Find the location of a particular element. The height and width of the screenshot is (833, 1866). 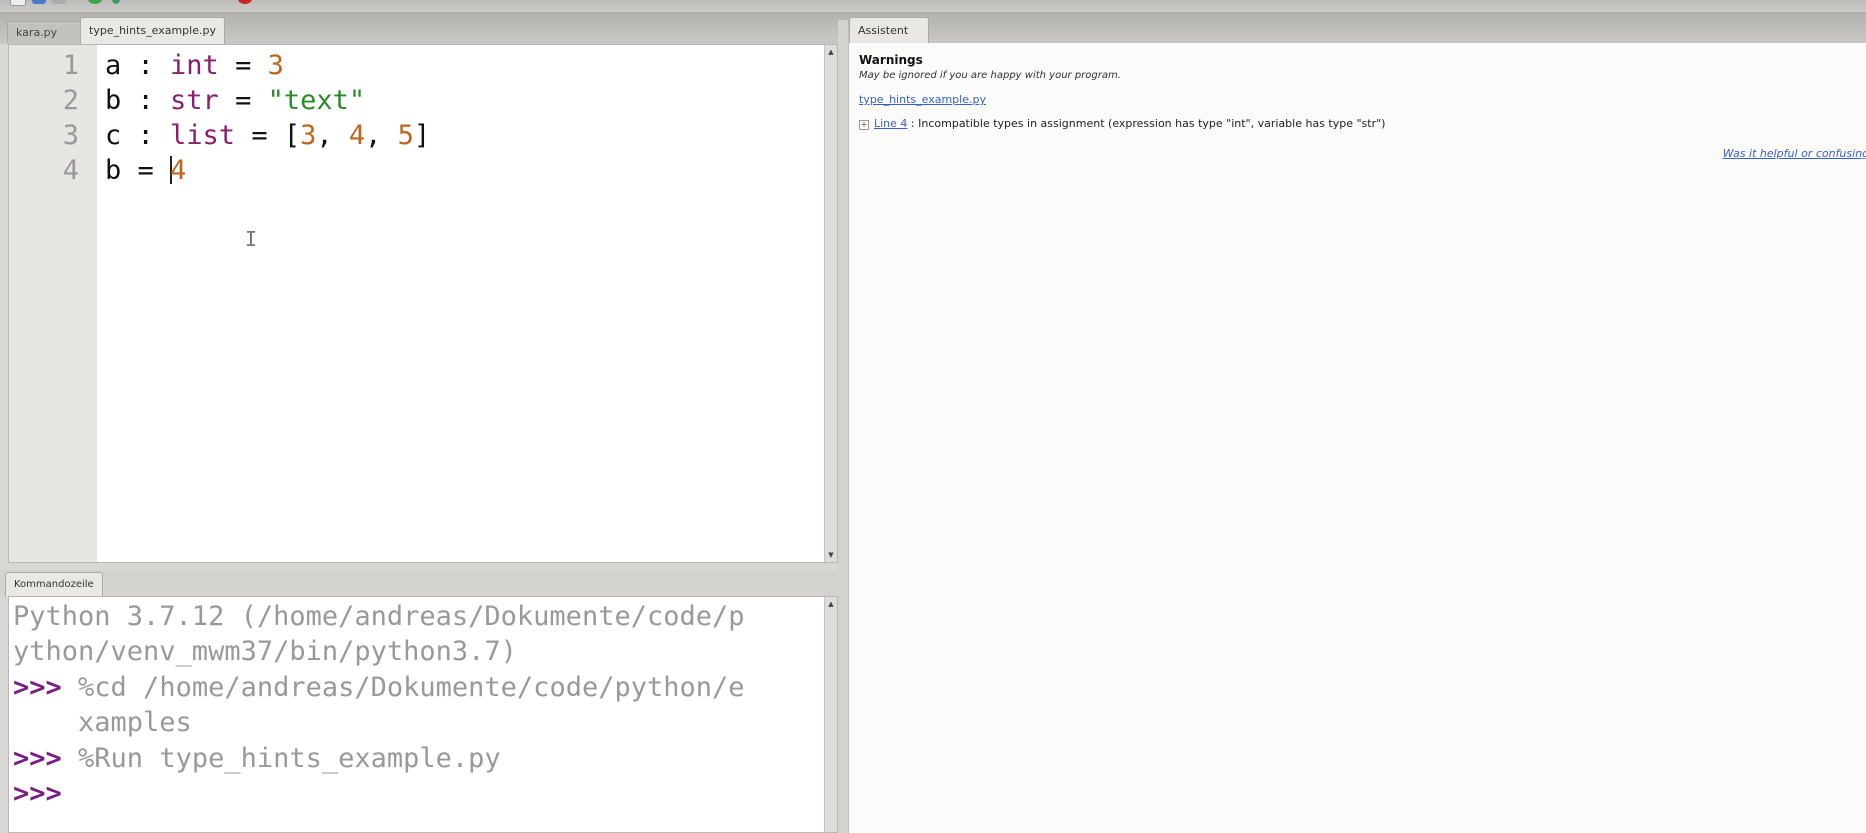

code-token: c : is located at coordinates (138, 135).